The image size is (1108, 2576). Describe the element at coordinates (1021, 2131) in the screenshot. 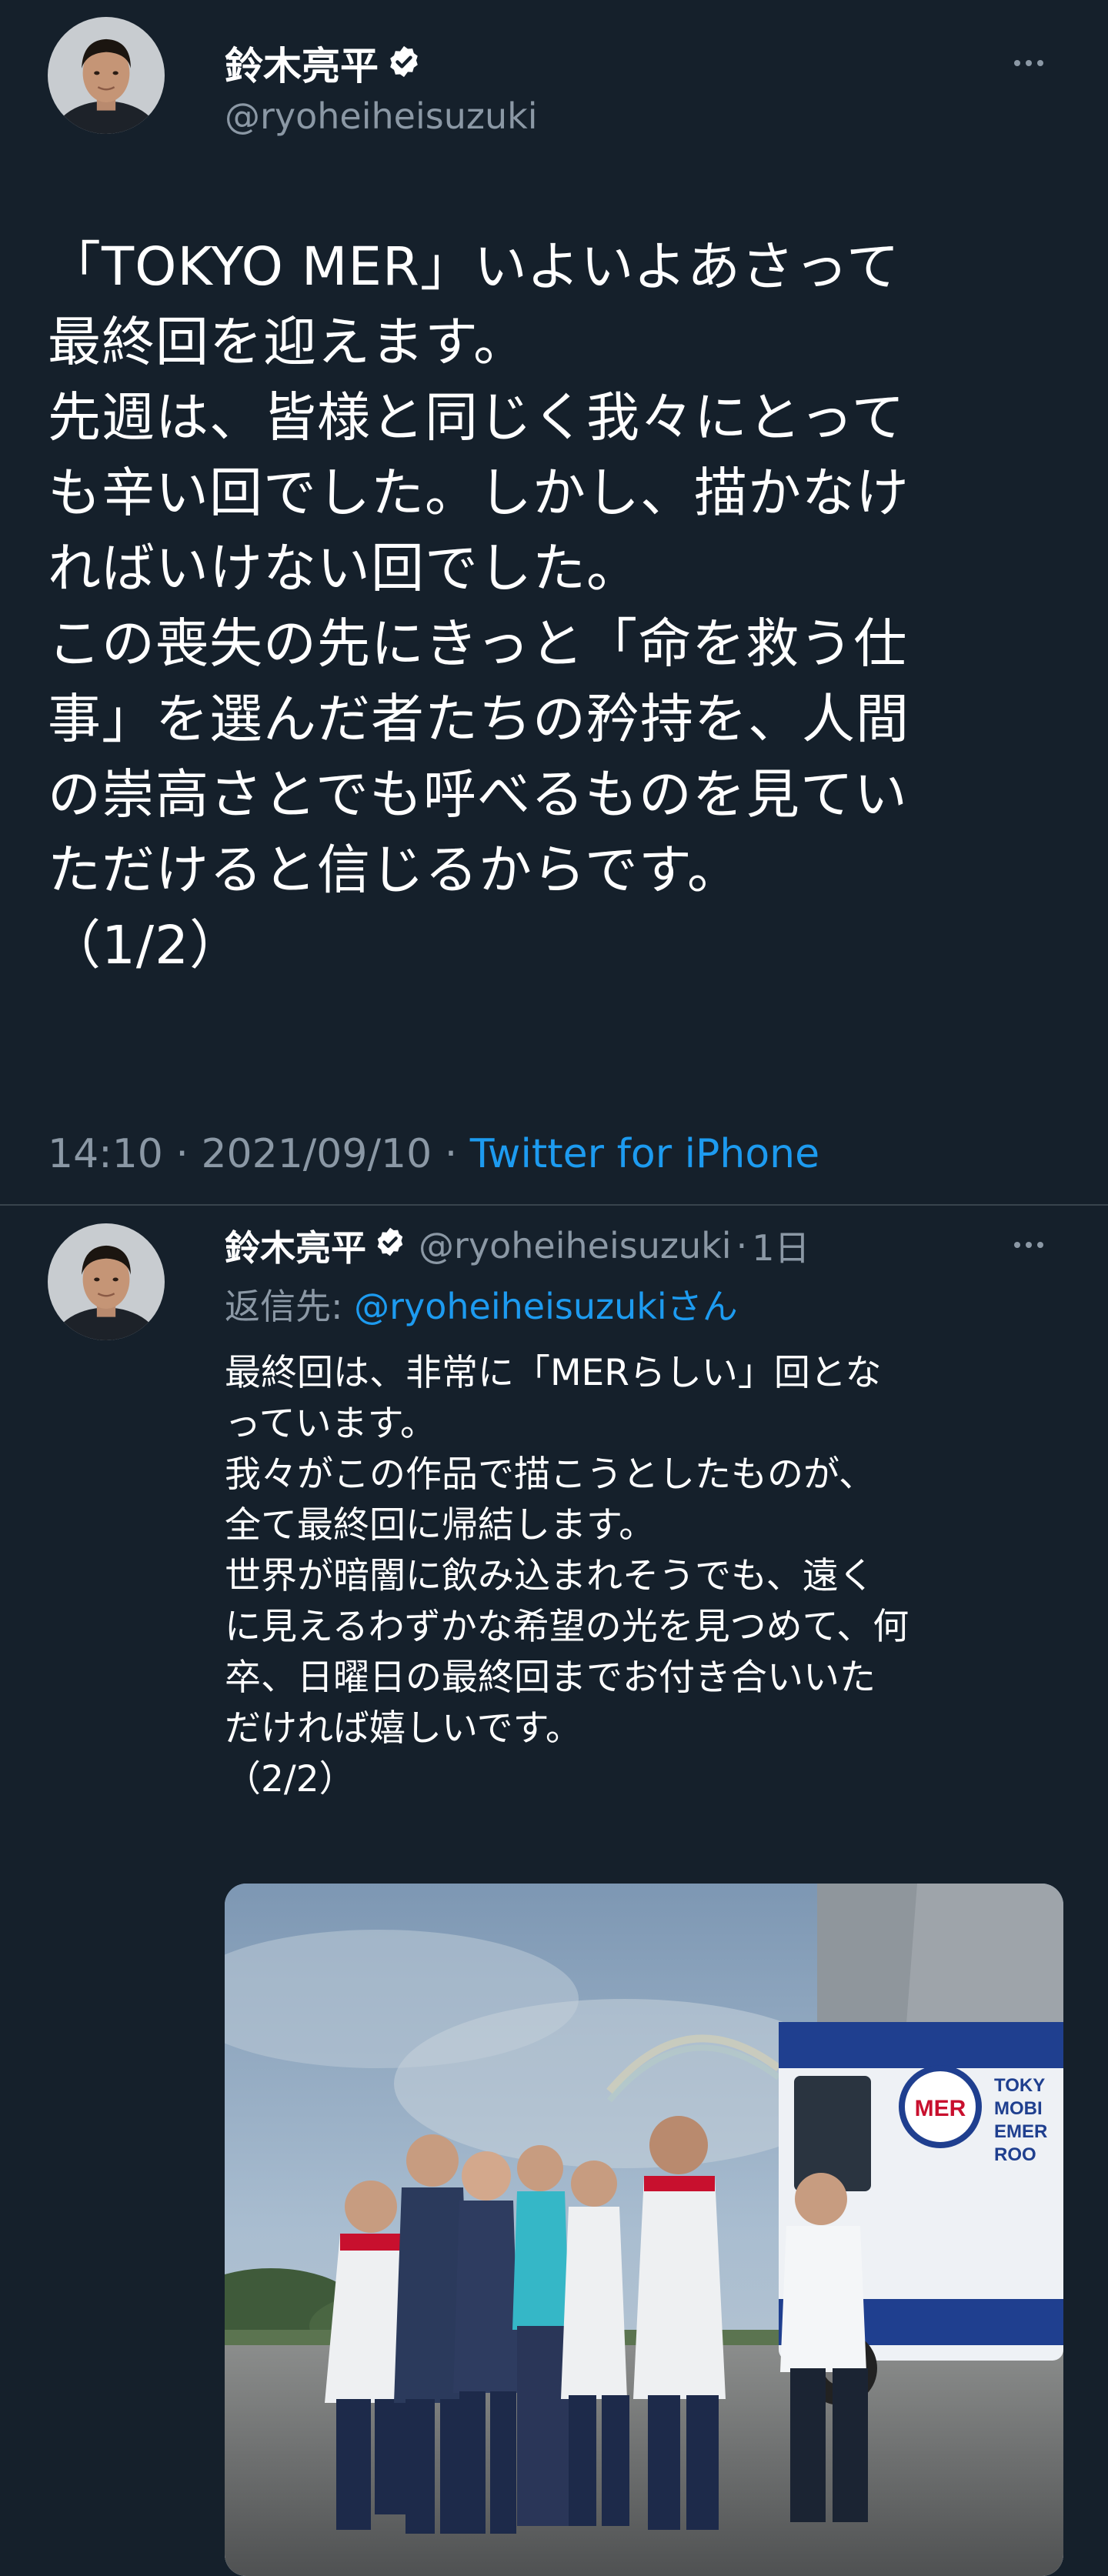

I see `truck-label-3: EMER` at that location.